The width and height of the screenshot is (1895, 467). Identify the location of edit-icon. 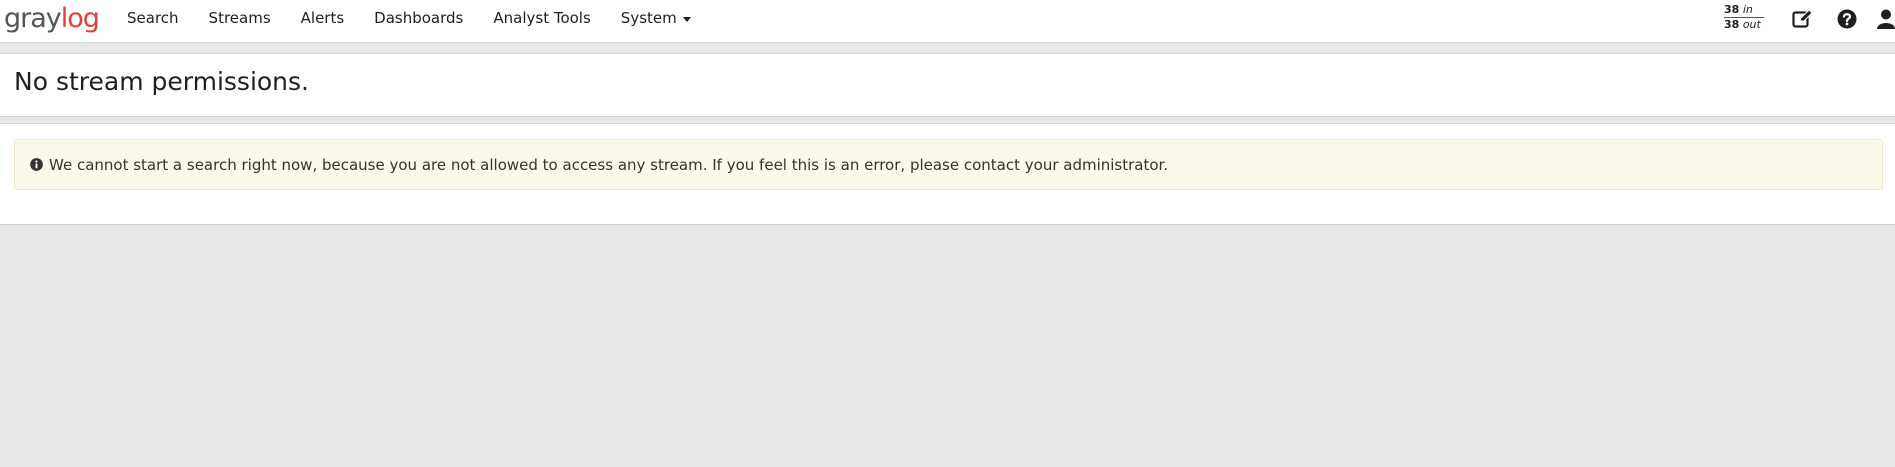
(1802, 18).